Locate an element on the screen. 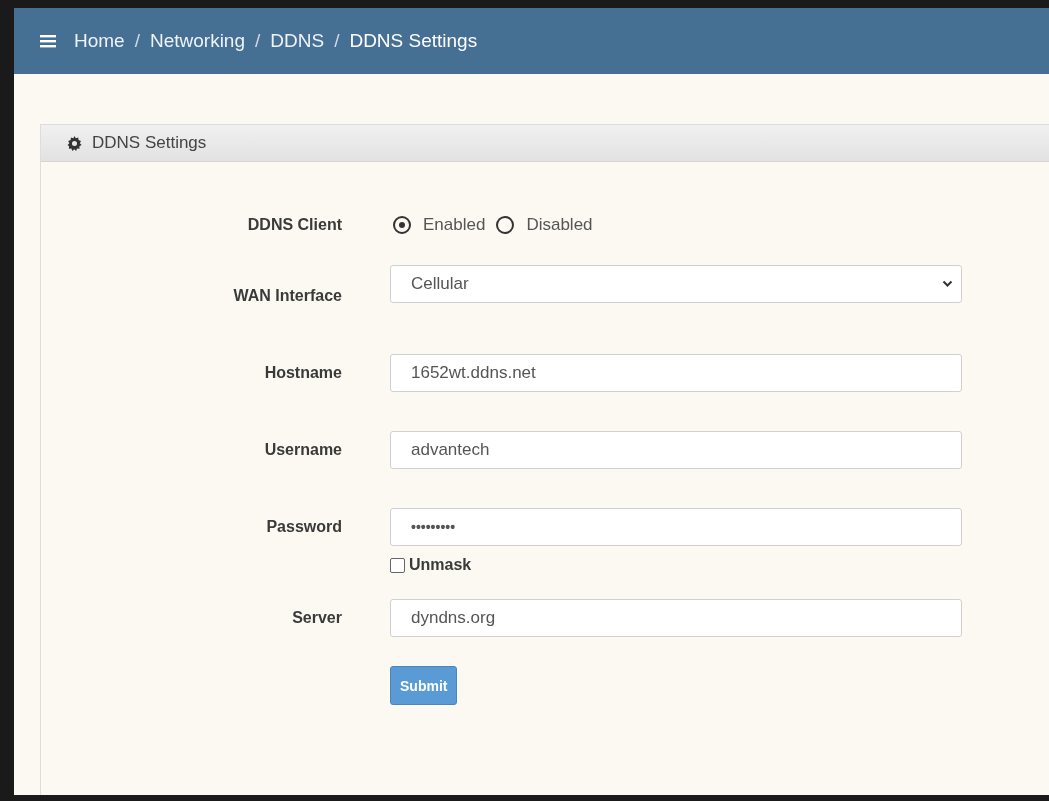 This screenshot has width=1049, height=801. checkbox-label: Unmask is located at coordinates (440, 565).